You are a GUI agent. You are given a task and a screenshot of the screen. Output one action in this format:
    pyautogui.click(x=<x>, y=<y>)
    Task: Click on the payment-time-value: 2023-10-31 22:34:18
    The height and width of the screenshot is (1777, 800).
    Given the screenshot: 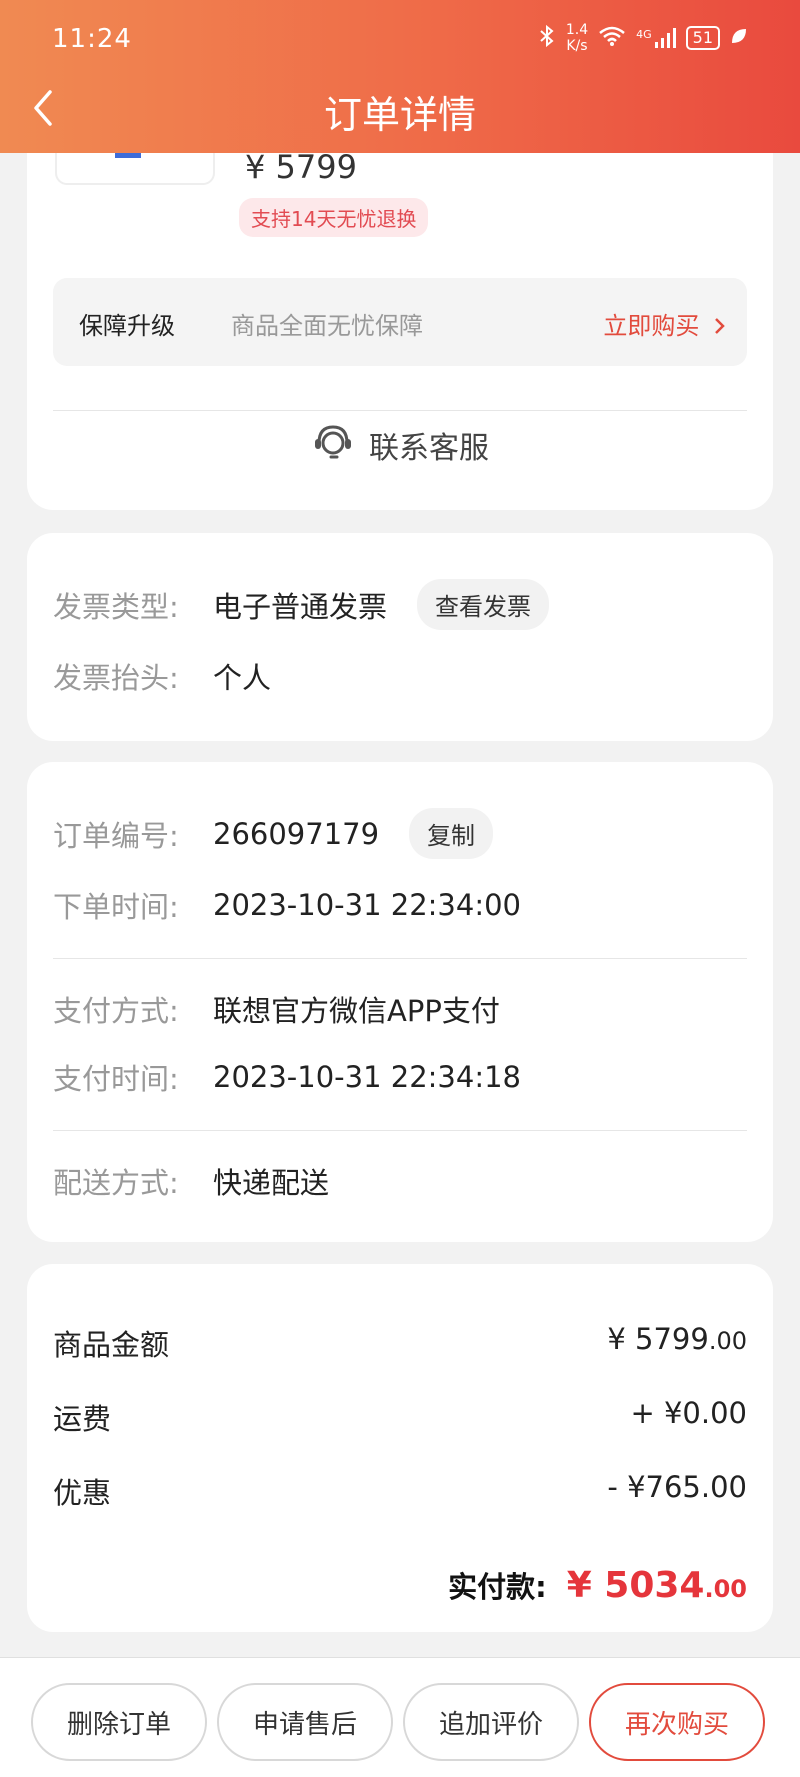 What is the action you would take?
    pyautogui.click(x=367, y=1077)
    